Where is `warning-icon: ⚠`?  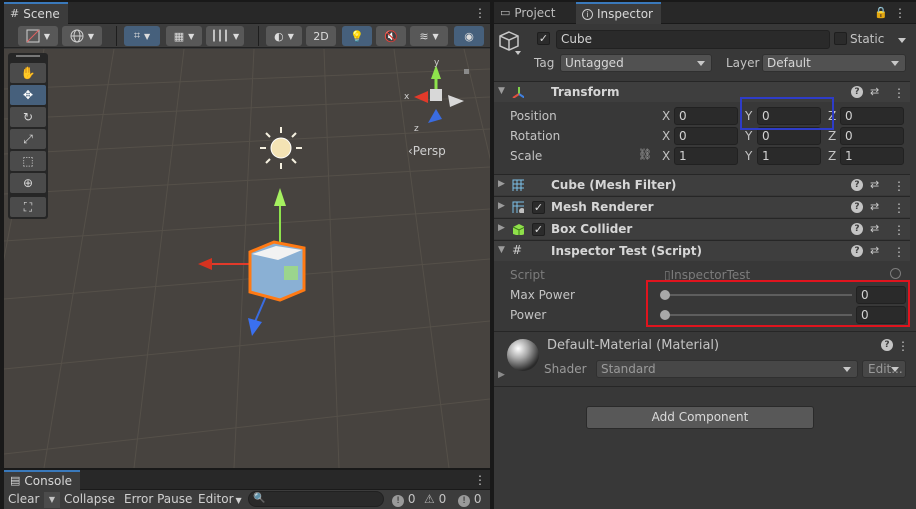
warning-icon: ⚠ is located at coordinates (429, 499).